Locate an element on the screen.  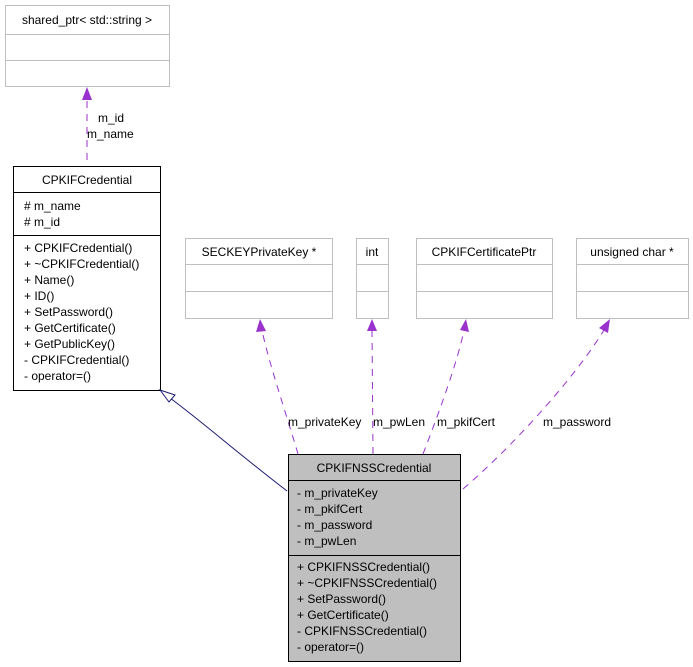
method: - CPKIFCredential() is located at coordinates (76, 360).